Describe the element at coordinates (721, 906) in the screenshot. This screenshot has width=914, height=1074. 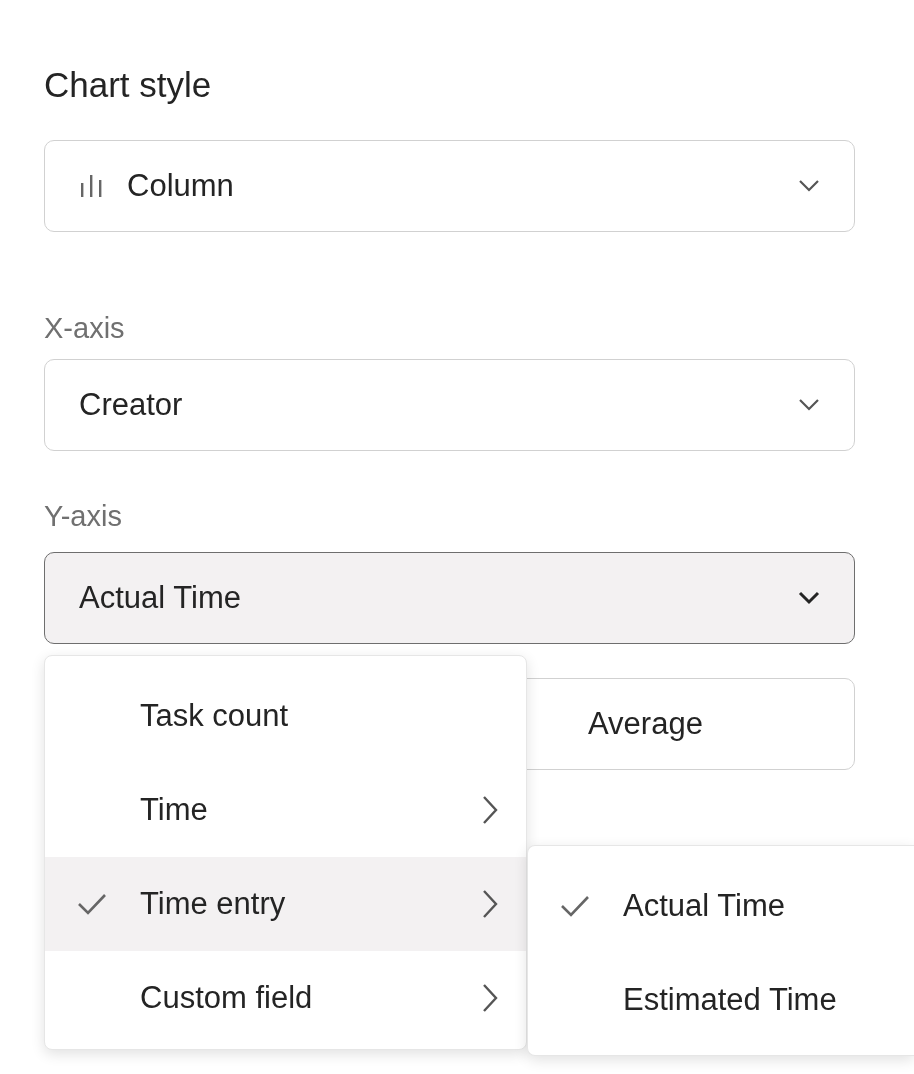
I see `menu-item: Actual Time` at that location.